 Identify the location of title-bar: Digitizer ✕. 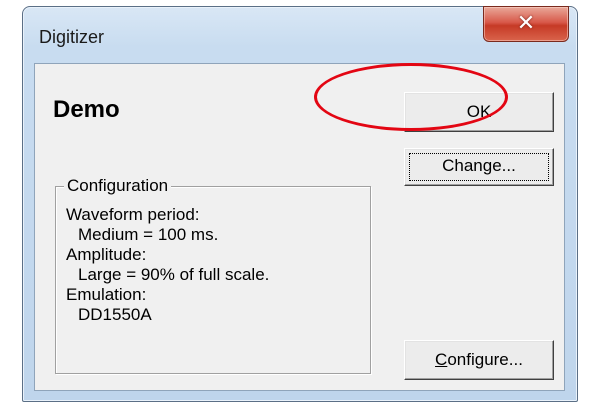
(300, 35).